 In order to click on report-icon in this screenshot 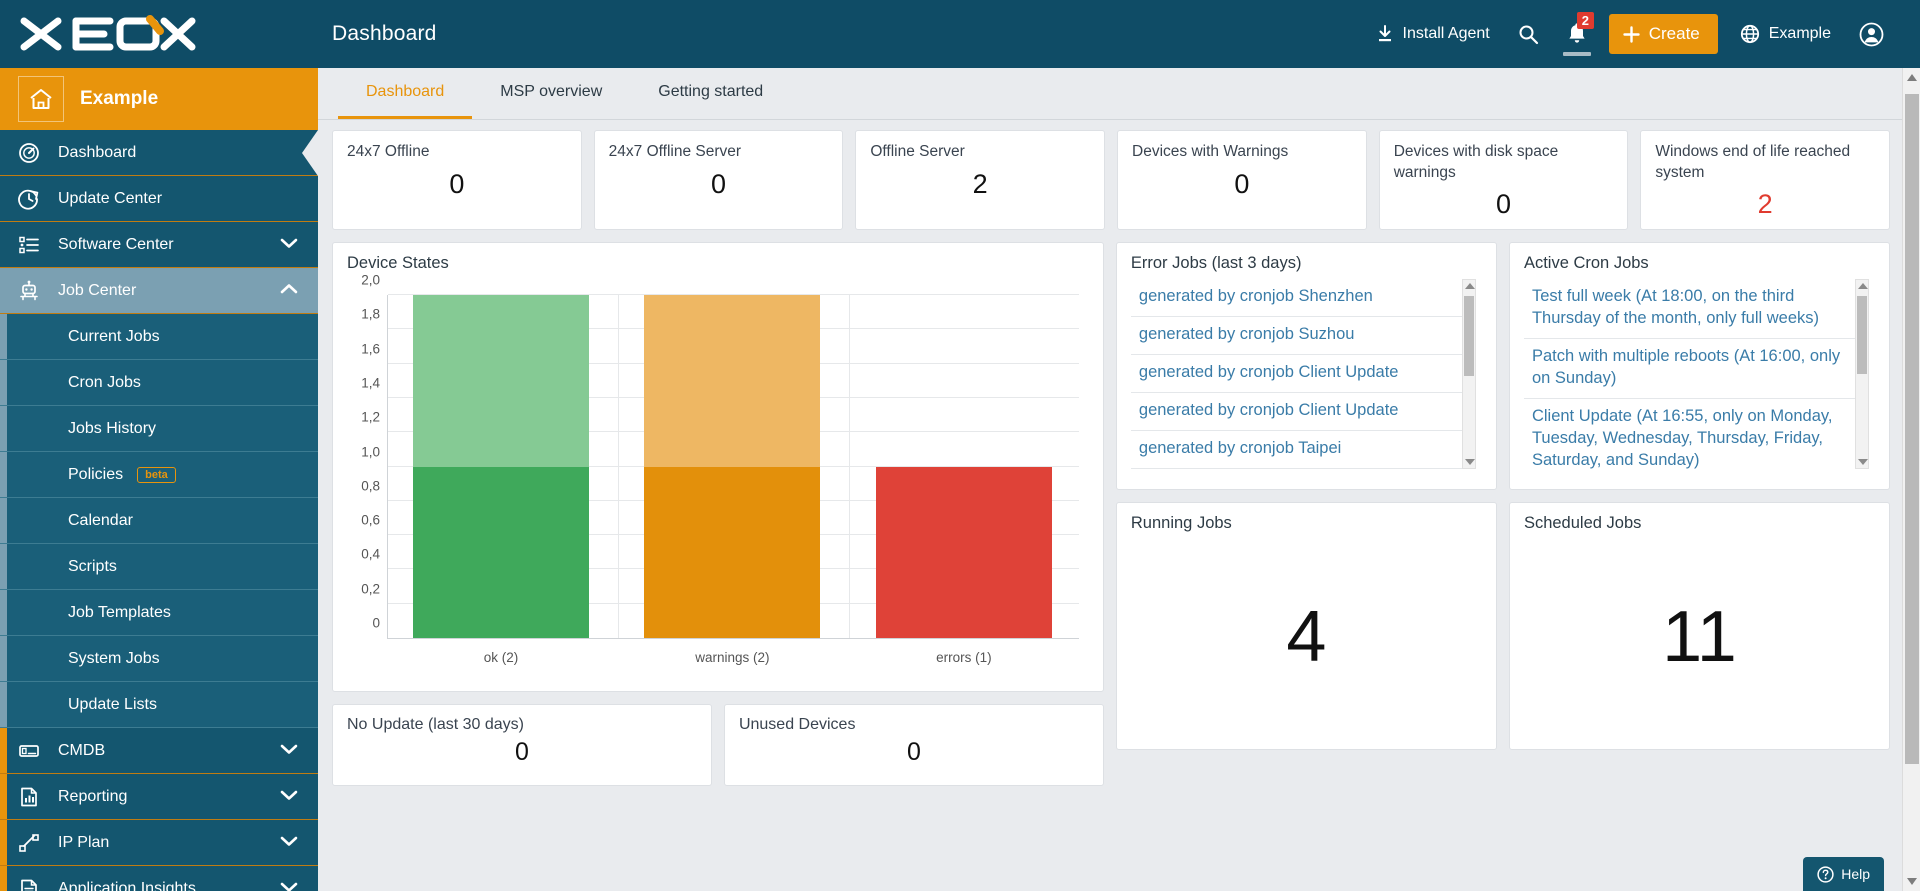, I will do `click(38, 797)`.